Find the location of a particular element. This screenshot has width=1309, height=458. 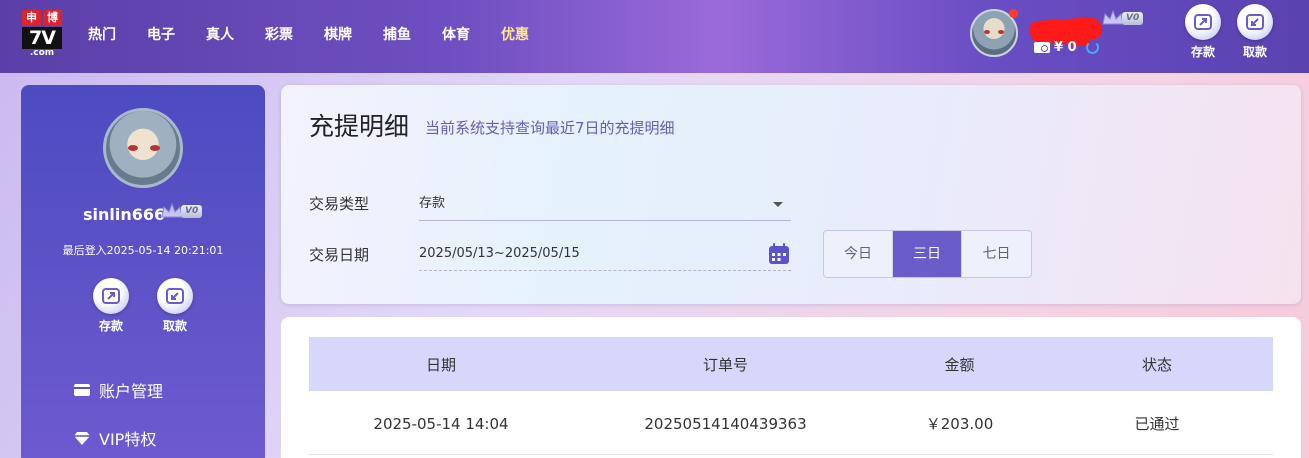

transaction-date-value: 2025/05/13~2025/05/15 is located at coordinates (499, 253).